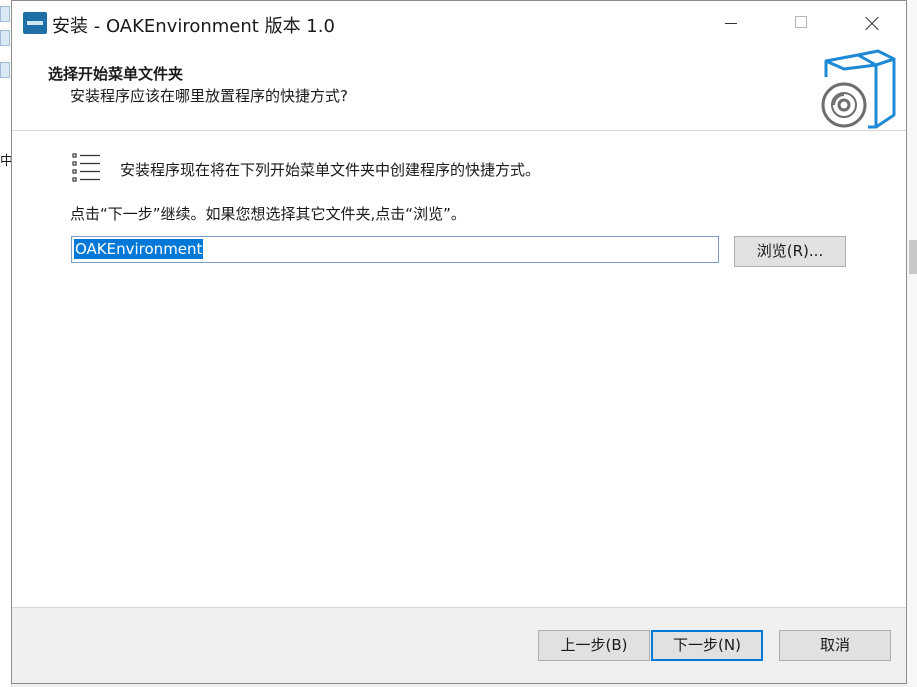  Describe the element at coordinates (35, 23) in the screenshot. I see `installer-app-icon` at that location.